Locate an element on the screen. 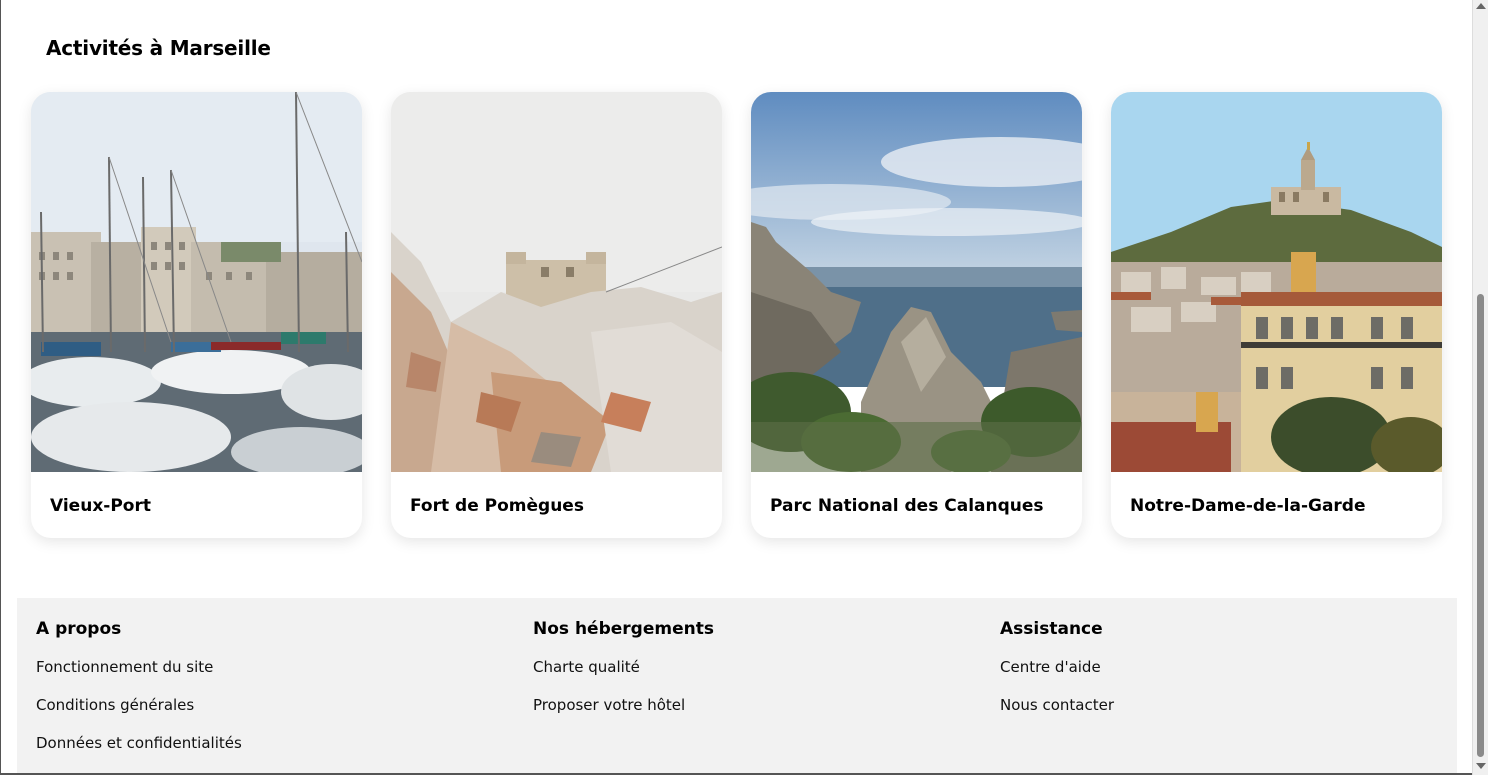 The height and width of the screenshot is (775, 1488). activities-title: Activités à Marseille is located at coordinates (158, 48).